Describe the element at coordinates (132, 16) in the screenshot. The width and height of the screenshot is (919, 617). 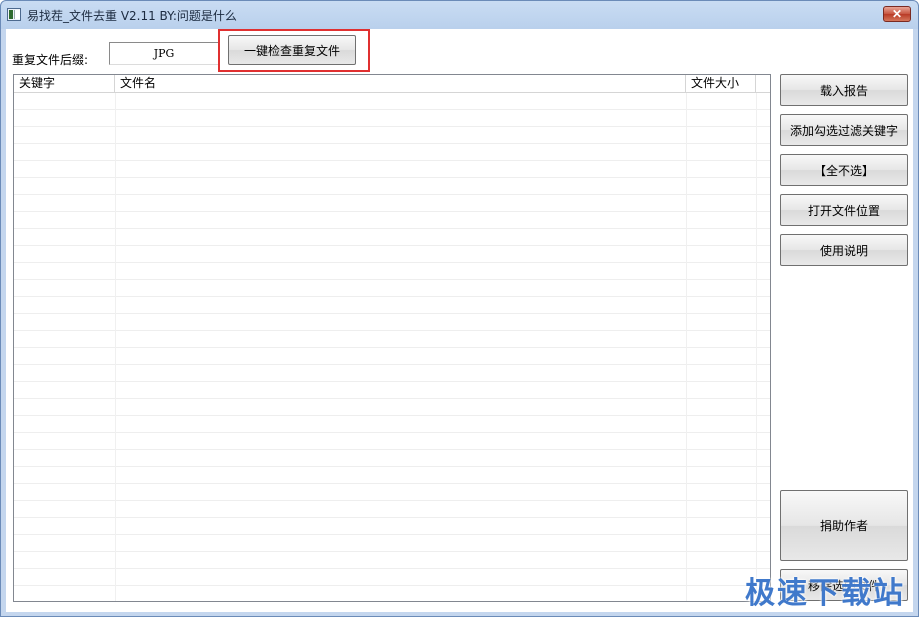
I see `window-title: 易找茬_文件去重 V2.11 BY:问题是什么` at that location.